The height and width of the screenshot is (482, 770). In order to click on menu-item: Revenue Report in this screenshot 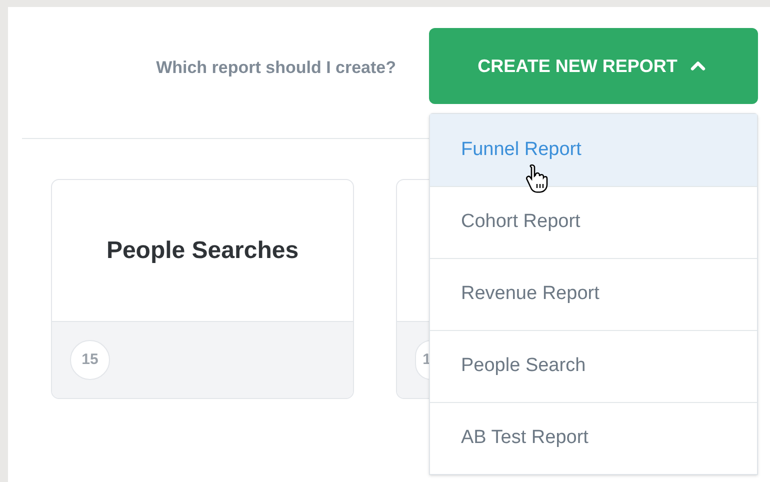, I will do `click(593, 294)`.